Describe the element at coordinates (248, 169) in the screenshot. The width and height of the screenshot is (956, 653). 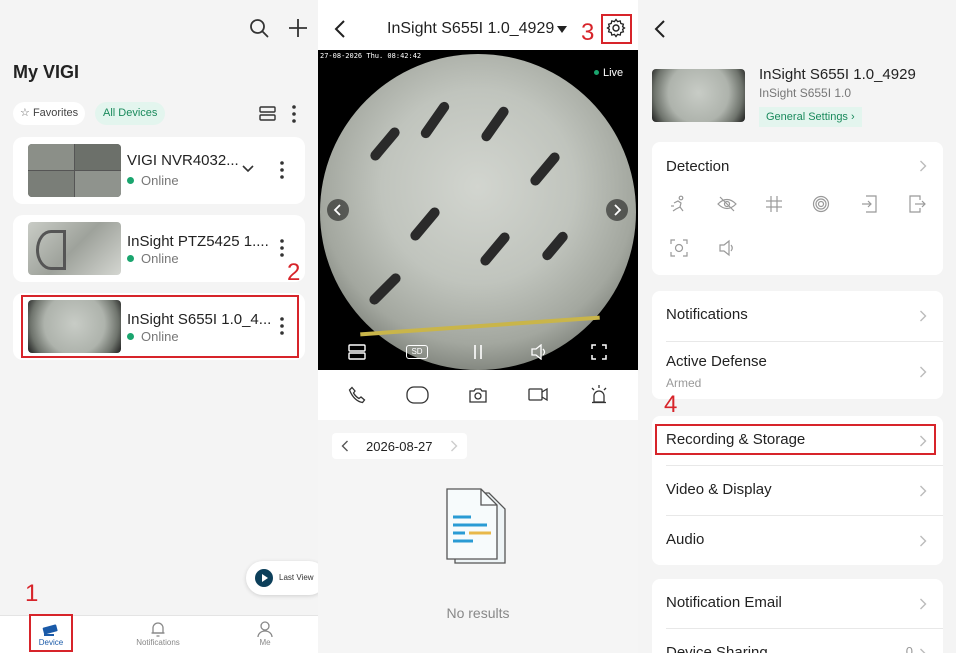
I see `chevron-down-icon` at that location.